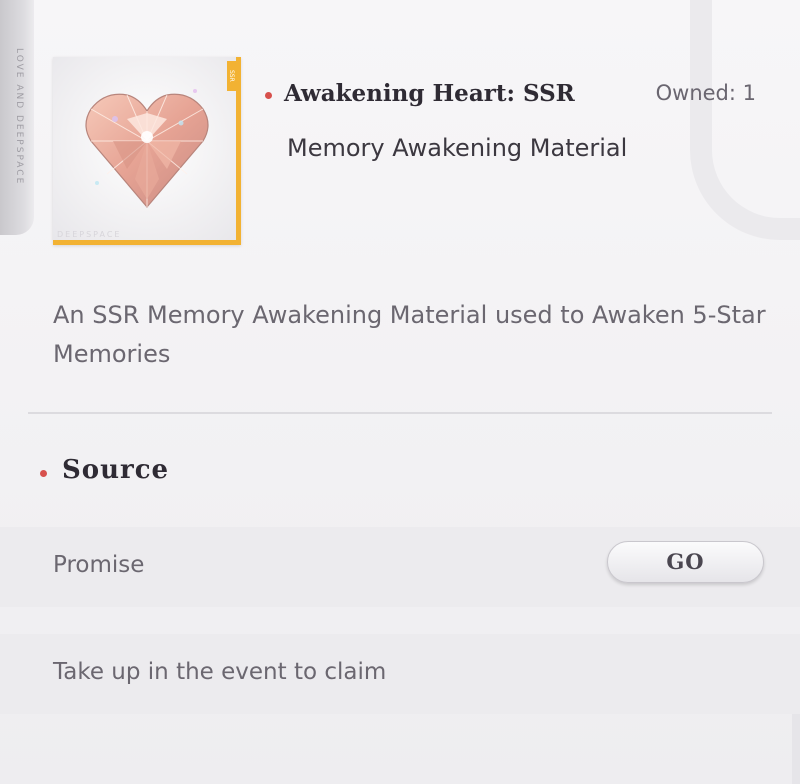 This screenshot has width=800, height=784. I want to click on source-row-label: Promise, so click(99, 565).